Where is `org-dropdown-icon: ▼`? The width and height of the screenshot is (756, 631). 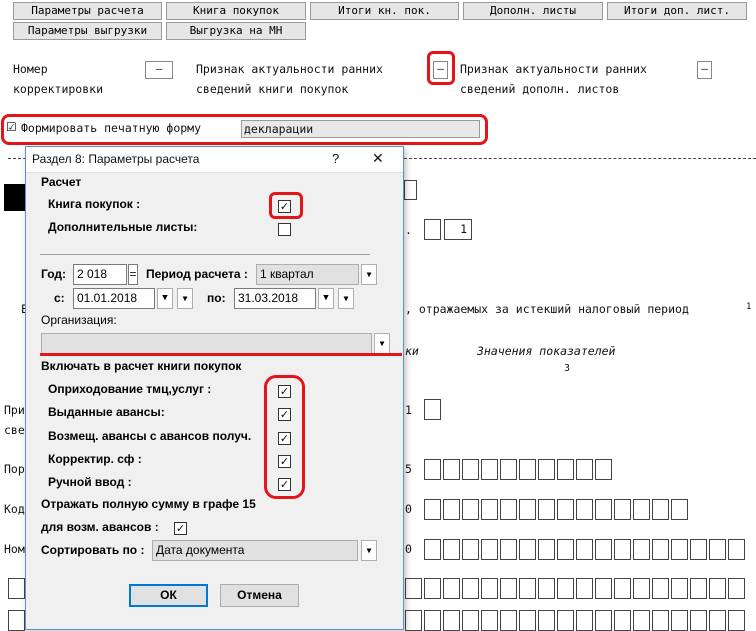
org-dropdown-icon: ▼ is located at coordinates (382, 343).